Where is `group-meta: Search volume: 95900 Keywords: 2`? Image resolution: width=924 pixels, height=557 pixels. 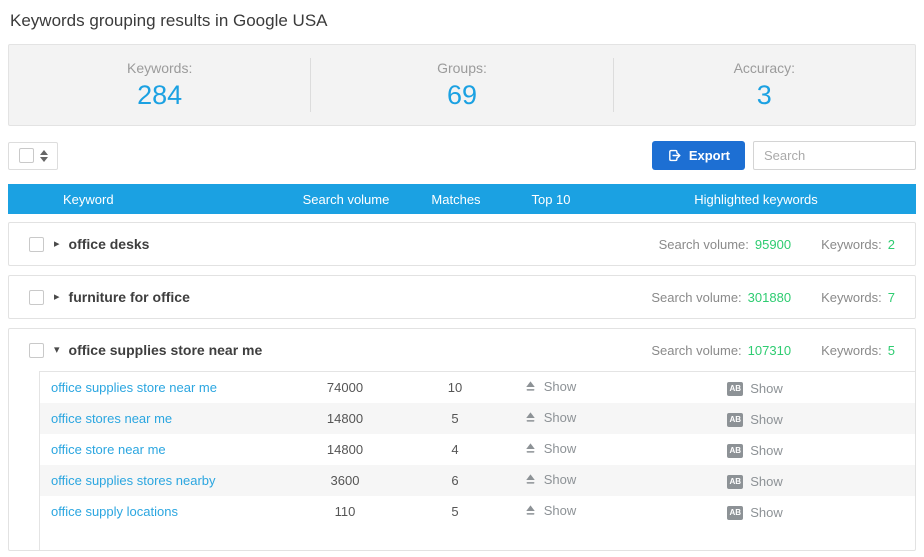
group-meta: Search volume: 95900 Keywords: 2 is located at coordinates (777, 244).